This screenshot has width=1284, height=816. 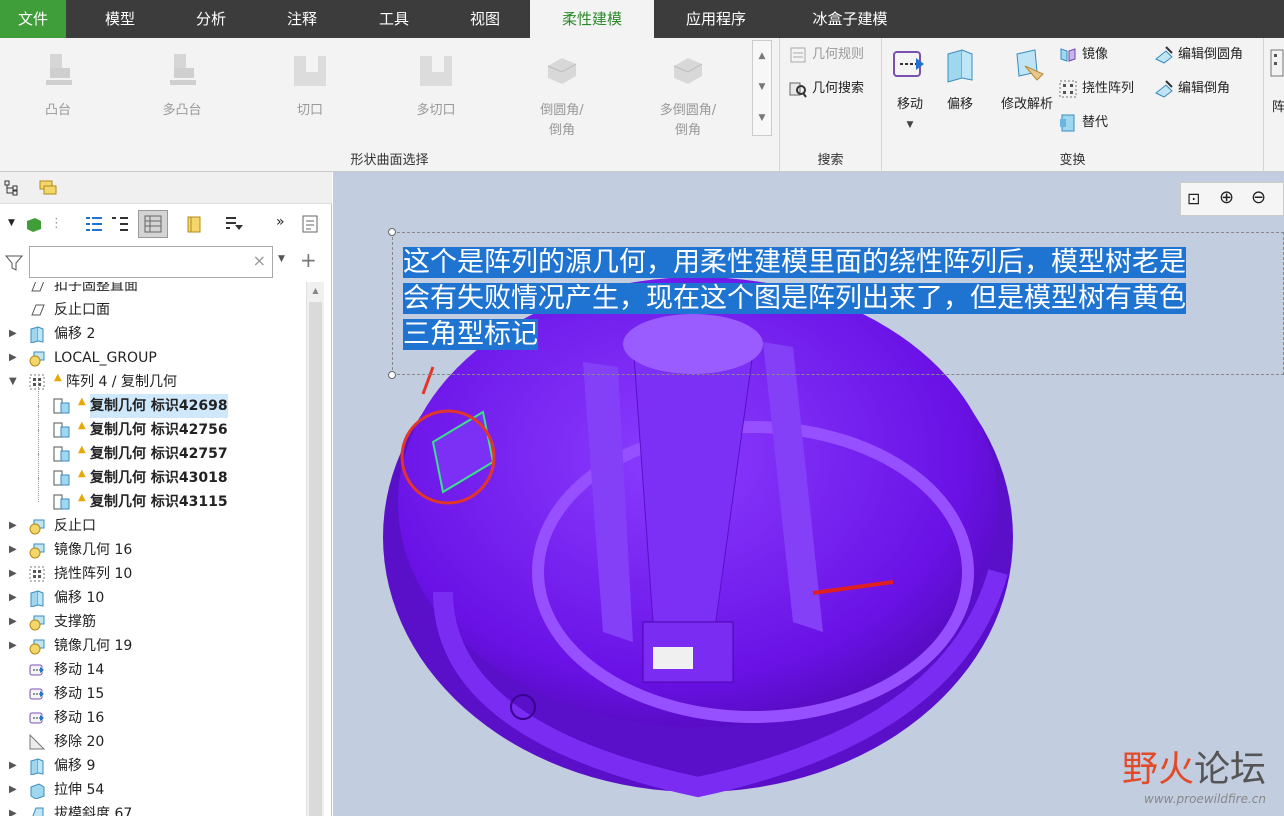 I want to click on ribbon-gallery-scroll: ▲ ▼ ▼, so click(x=762, y=88).